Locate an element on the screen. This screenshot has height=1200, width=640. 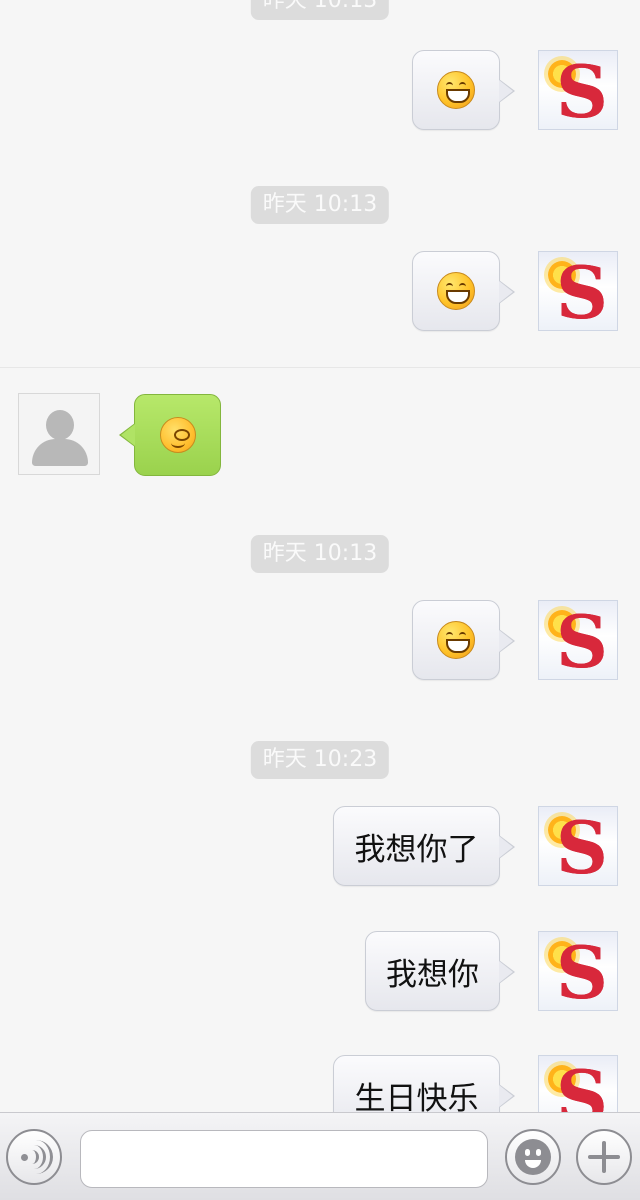
contact-avatar is located at coordinates (59, 434).